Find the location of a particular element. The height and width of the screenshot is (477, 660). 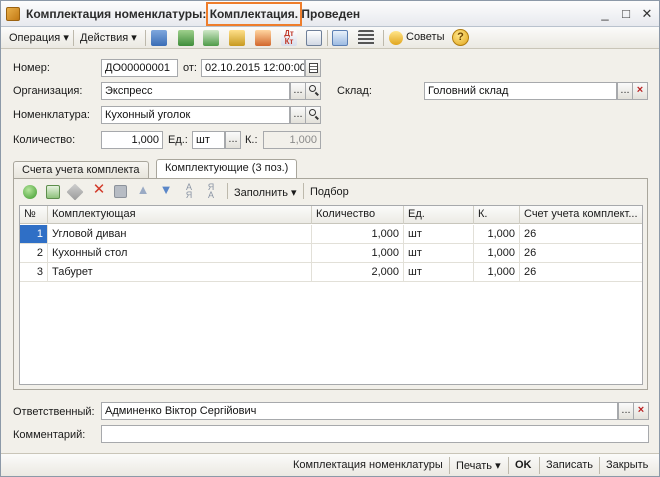

comment-field is located at coordinates (375, 434).